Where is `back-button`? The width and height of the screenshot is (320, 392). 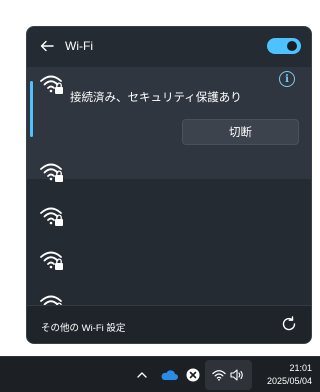 back-button is located at coordinates (47, 46).